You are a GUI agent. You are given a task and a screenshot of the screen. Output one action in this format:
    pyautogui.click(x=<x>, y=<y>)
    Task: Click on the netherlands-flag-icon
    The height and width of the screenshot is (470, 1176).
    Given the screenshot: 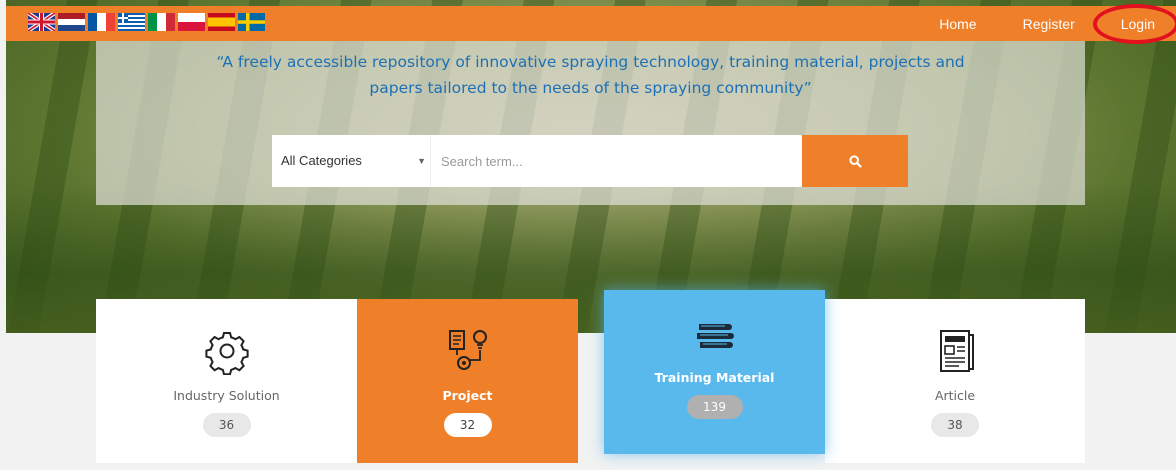 What is the action you would take?
    pyautogui.click(x=71, y=22)
    